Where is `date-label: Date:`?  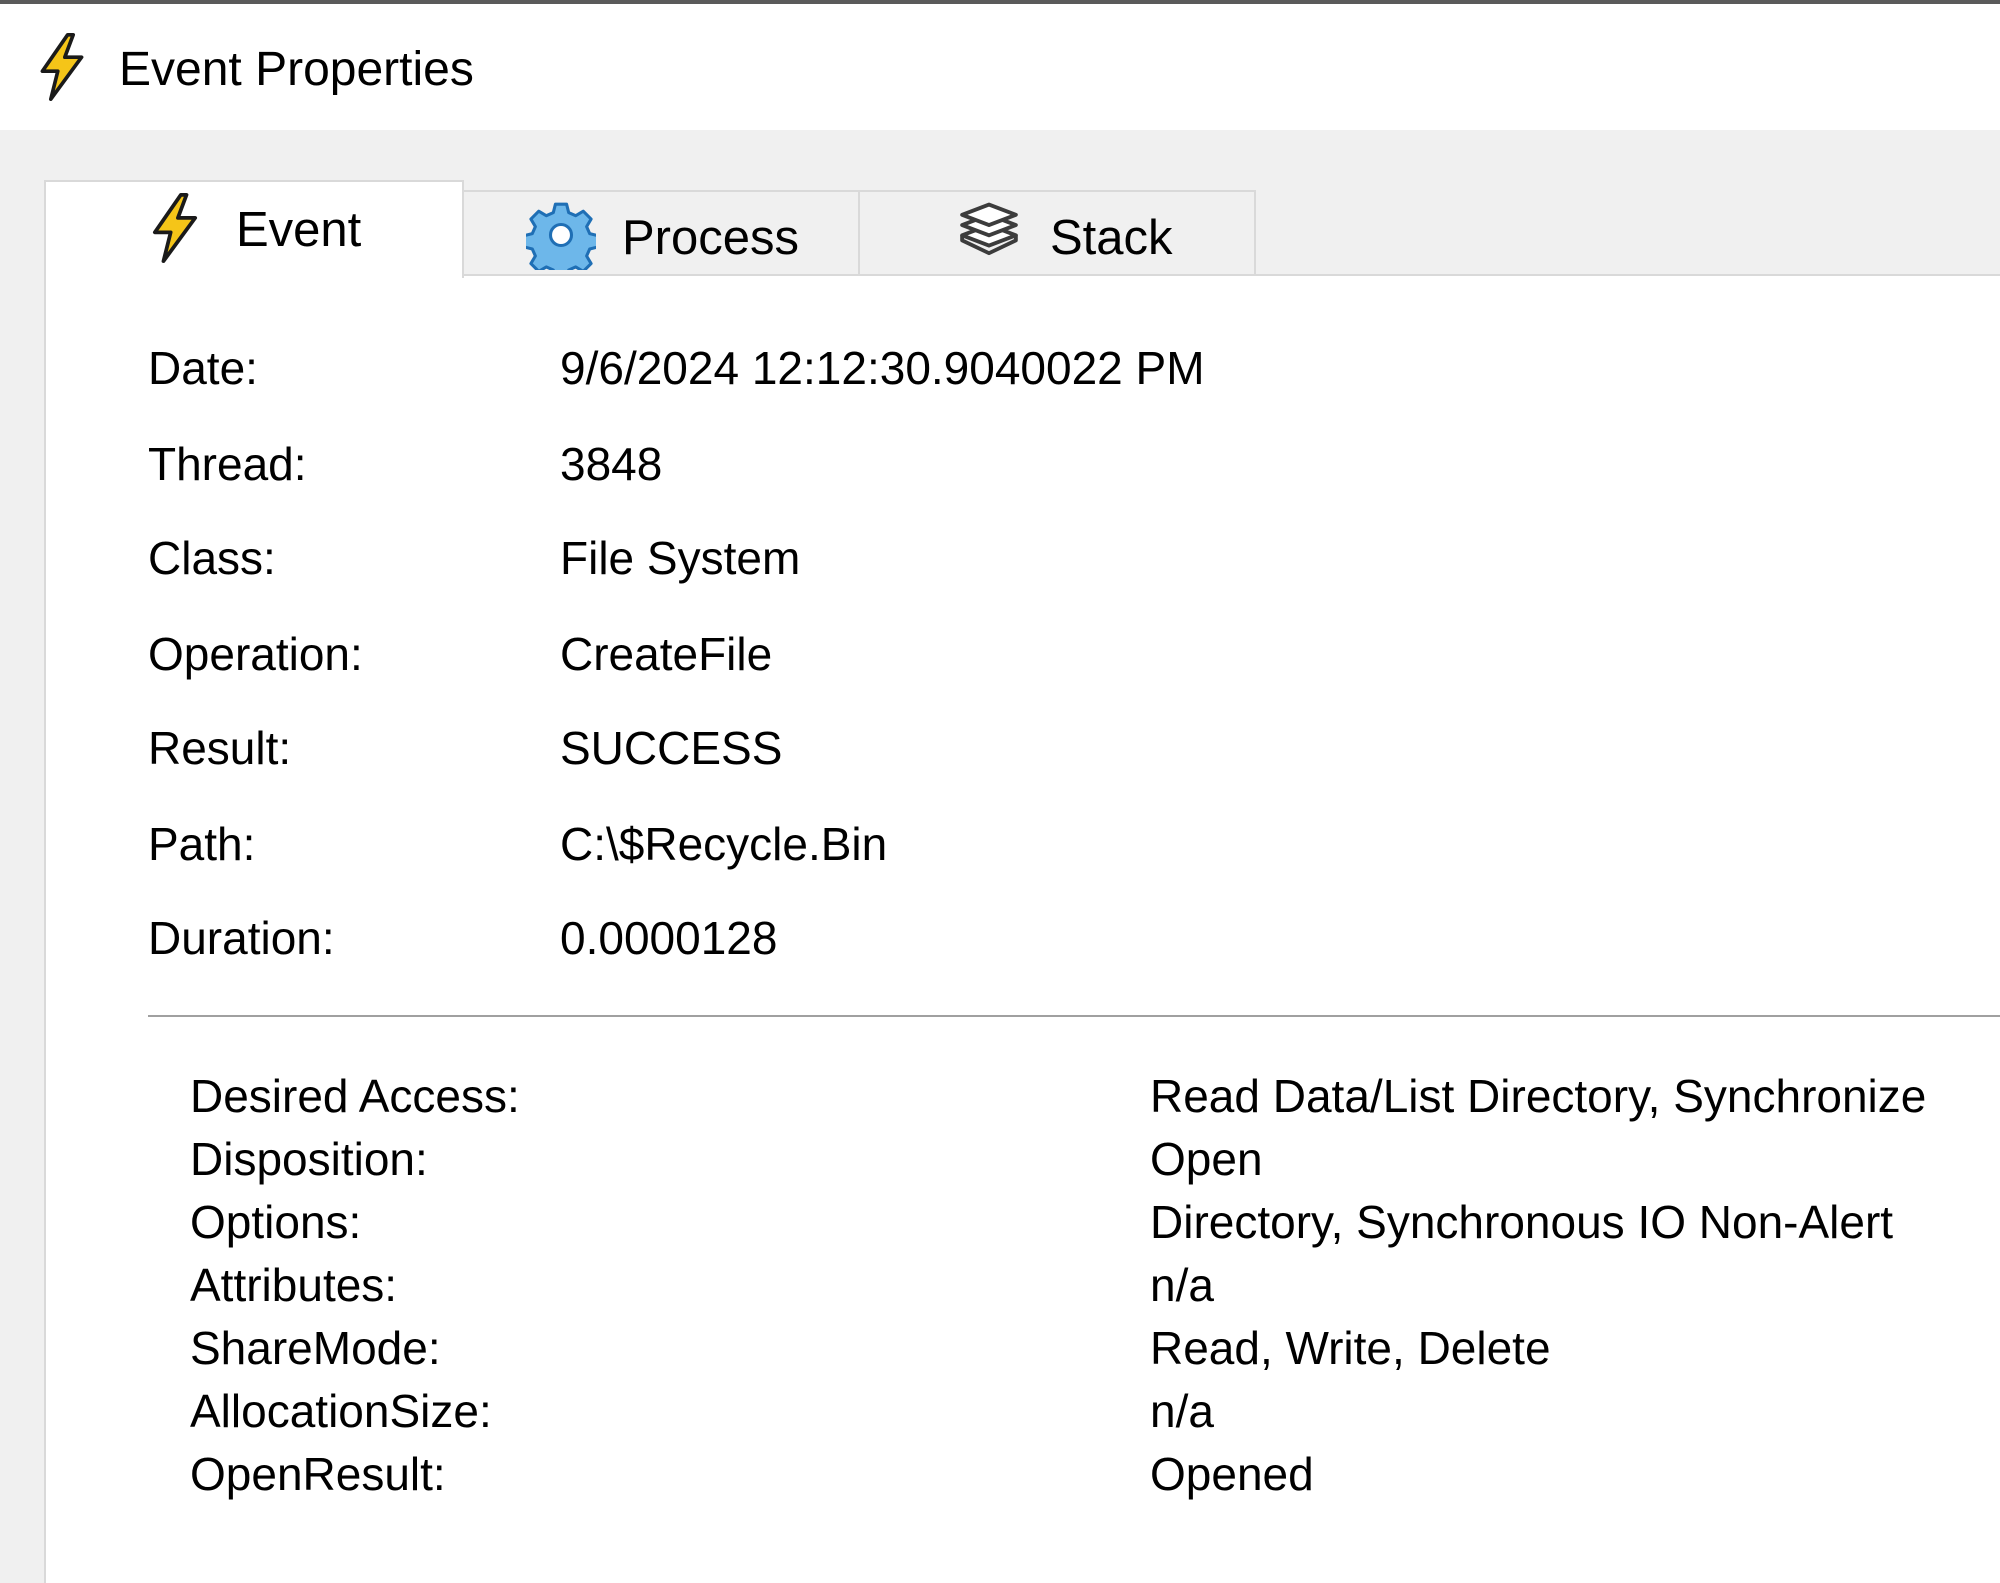 date-label: Date: is located at coordinates (203, 368).